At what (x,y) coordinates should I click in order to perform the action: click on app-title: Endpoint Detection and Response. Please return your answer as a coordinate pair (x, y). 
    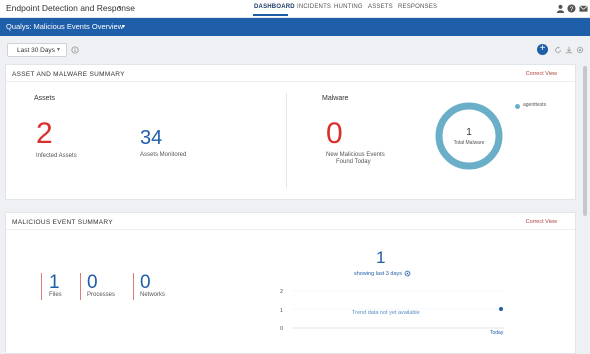
    Looking at the image, I should click on (70, 8).